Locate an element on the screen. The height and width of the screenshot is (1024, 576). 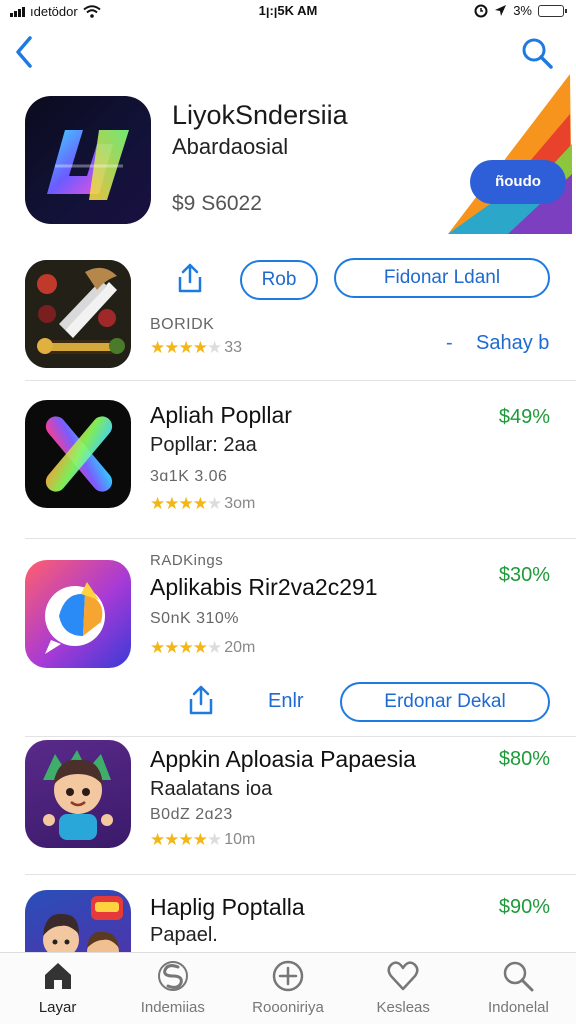
action-row: Enlr Erdonar Dekal is located at coordinates (288, 702).